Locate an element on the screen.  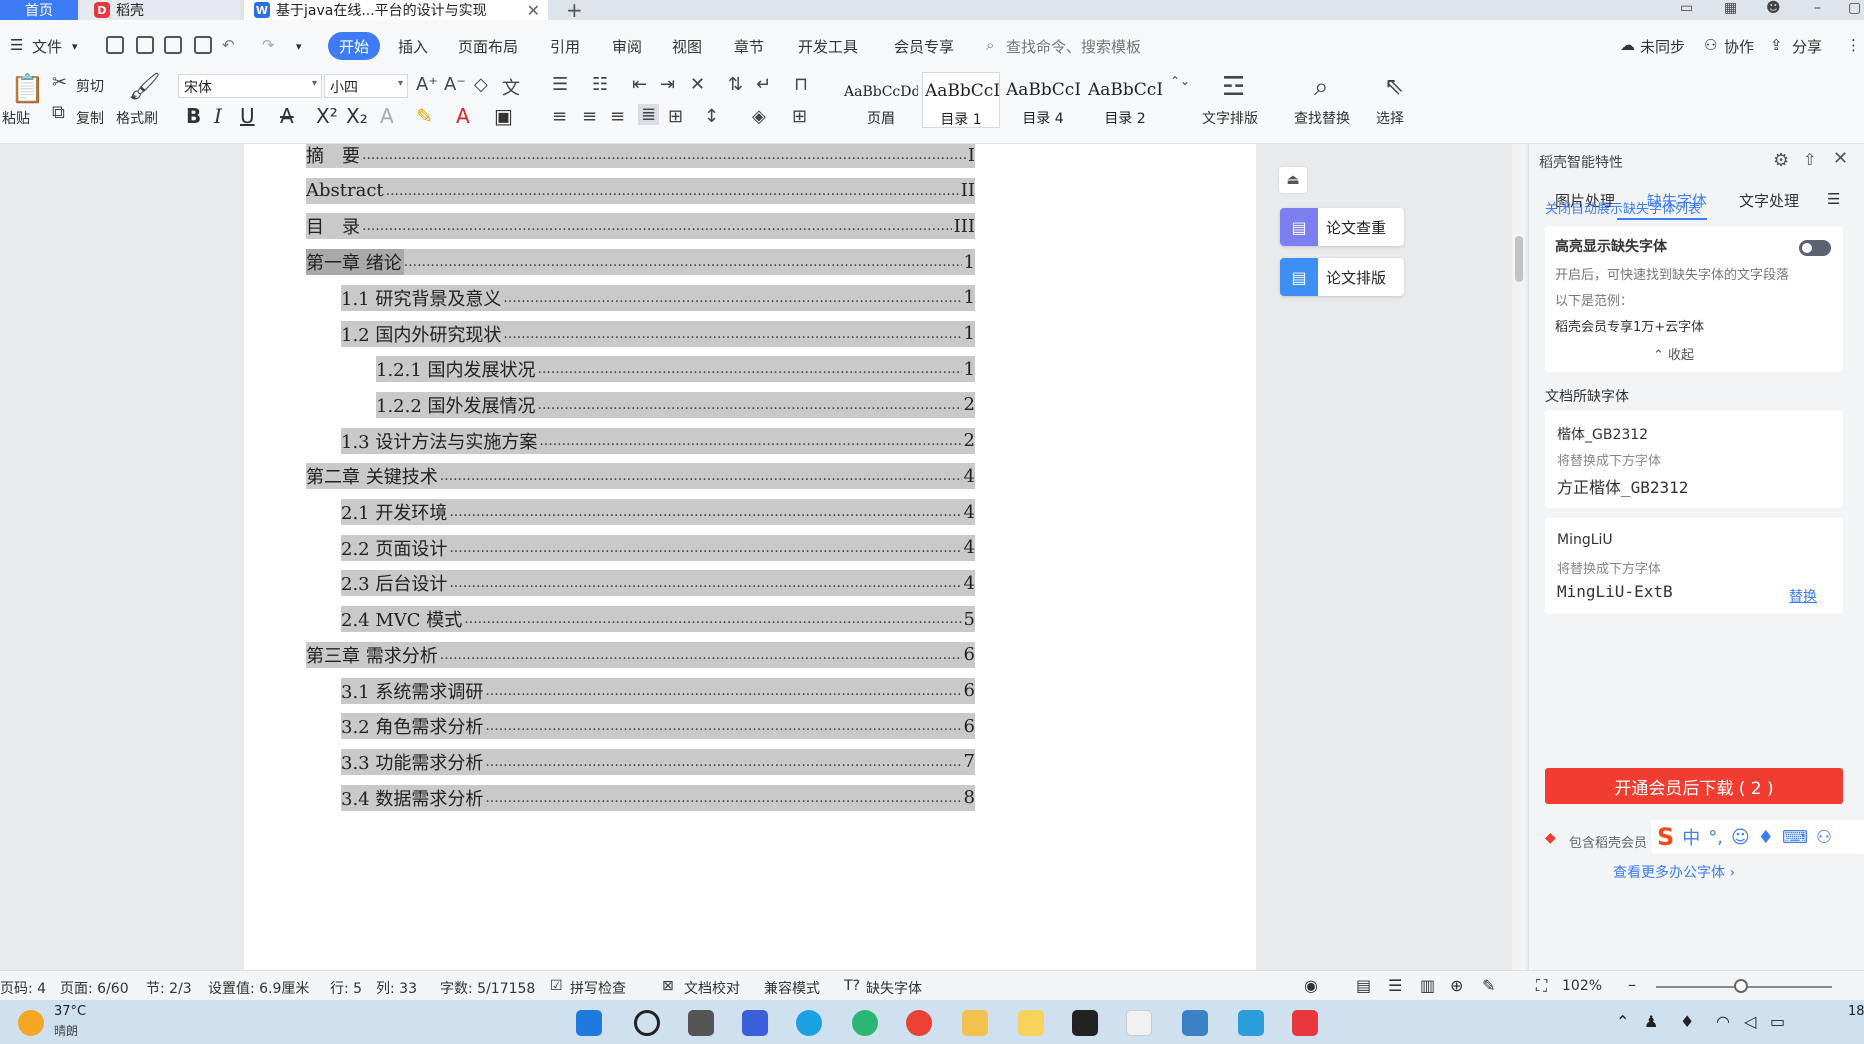
tab-home: 首页 is located at coordinates (39, 10).